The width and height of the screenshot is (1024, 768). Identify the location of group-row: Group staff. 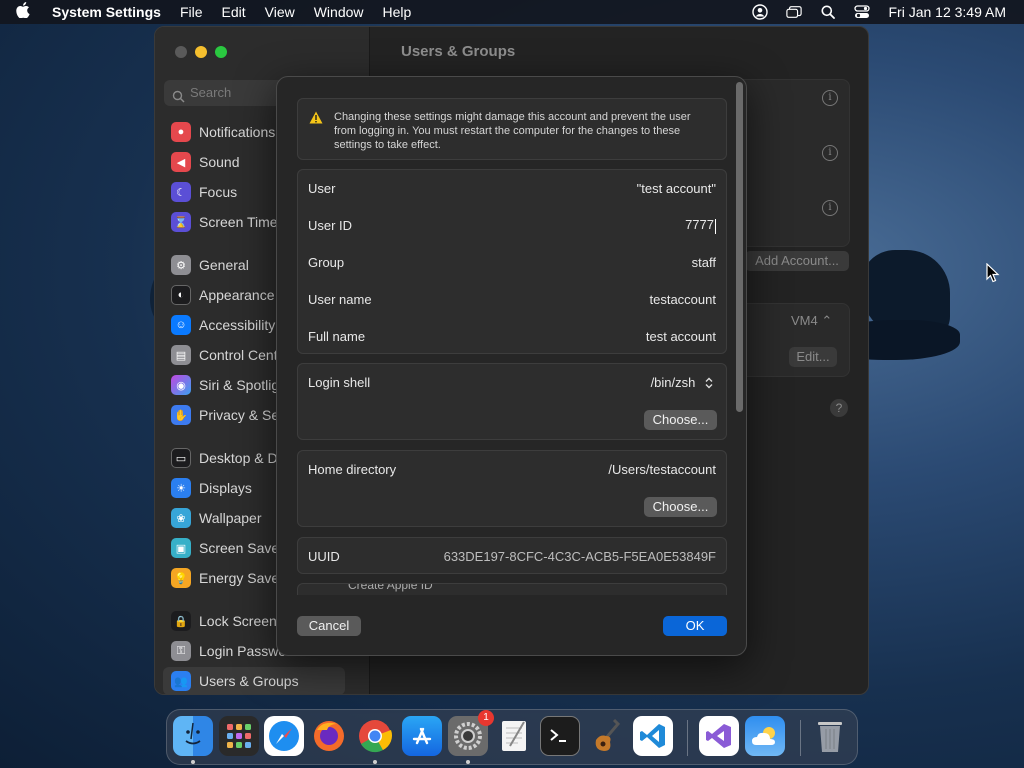
(512, 262).